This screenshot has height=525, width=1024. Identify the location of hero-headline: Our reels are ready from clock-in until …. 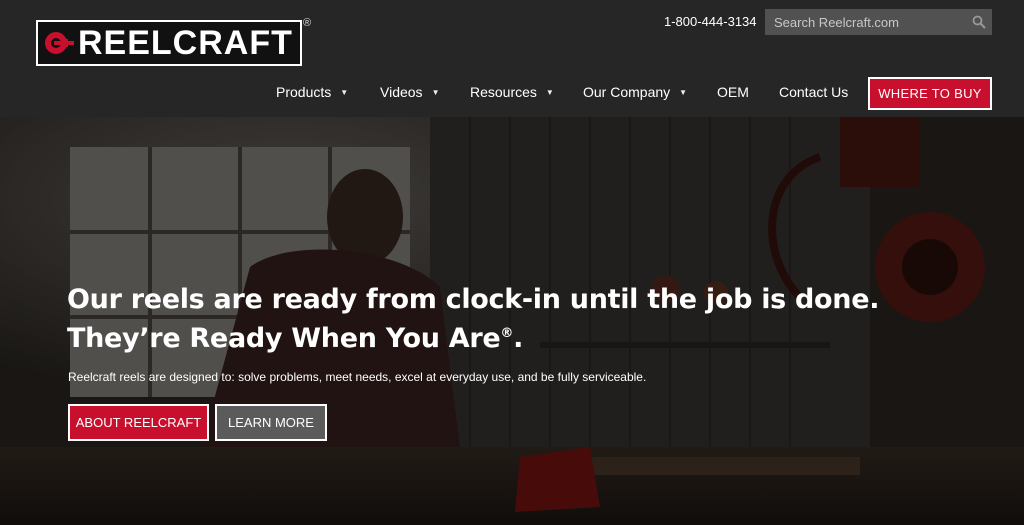
(473, 319).